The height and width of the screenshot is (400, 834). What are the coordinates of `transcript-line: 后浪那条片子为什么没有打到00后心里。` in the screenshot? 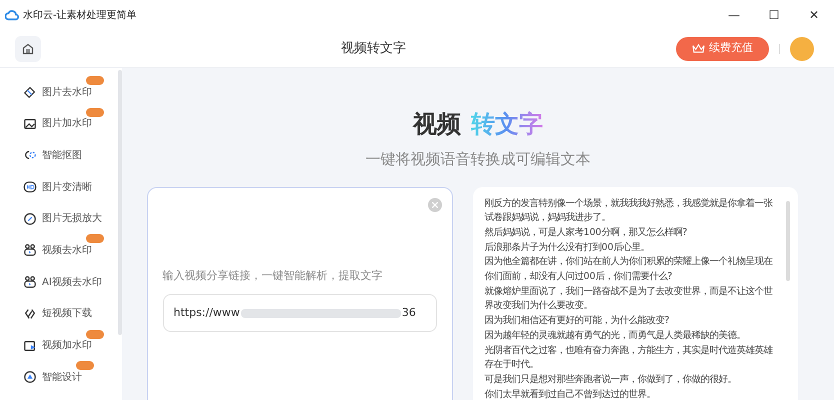 It's located at (567, 247).